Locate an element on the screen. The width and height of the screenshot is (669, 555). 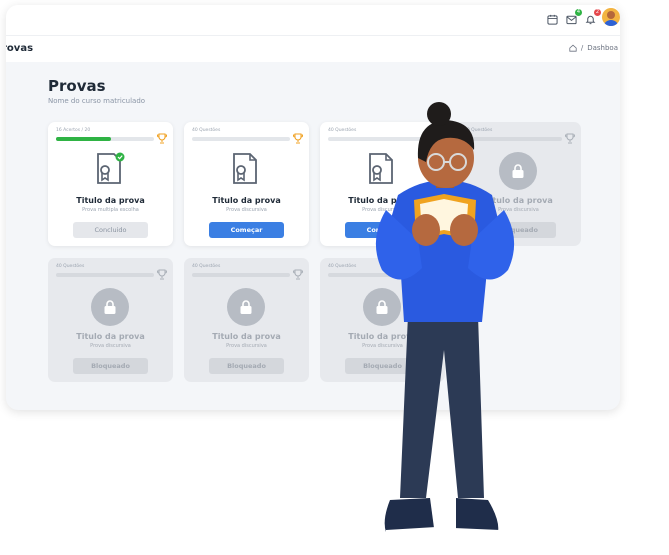
page-title: Provas is located at coordinates (77, 86).